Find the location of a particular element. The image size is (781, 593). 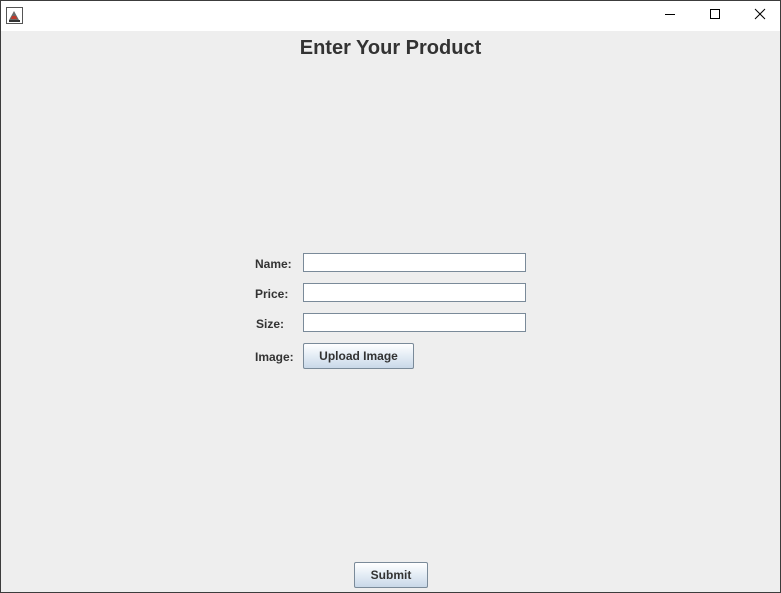

size-label: Size: is located at coordinates (270, 324).